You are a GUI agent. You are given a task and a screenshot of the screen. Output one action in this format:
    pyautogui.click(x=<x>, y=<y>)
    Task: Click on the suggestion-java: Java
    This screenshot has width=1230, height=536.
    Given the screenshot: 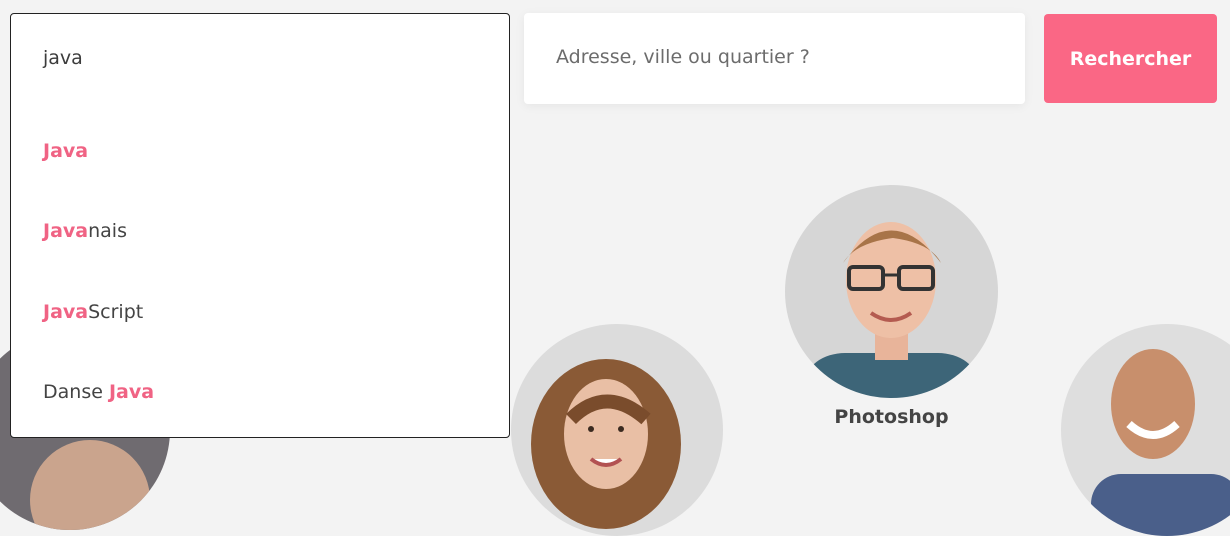 What is the action you would take?
    pyautogui.click(x=65, y=151)
    